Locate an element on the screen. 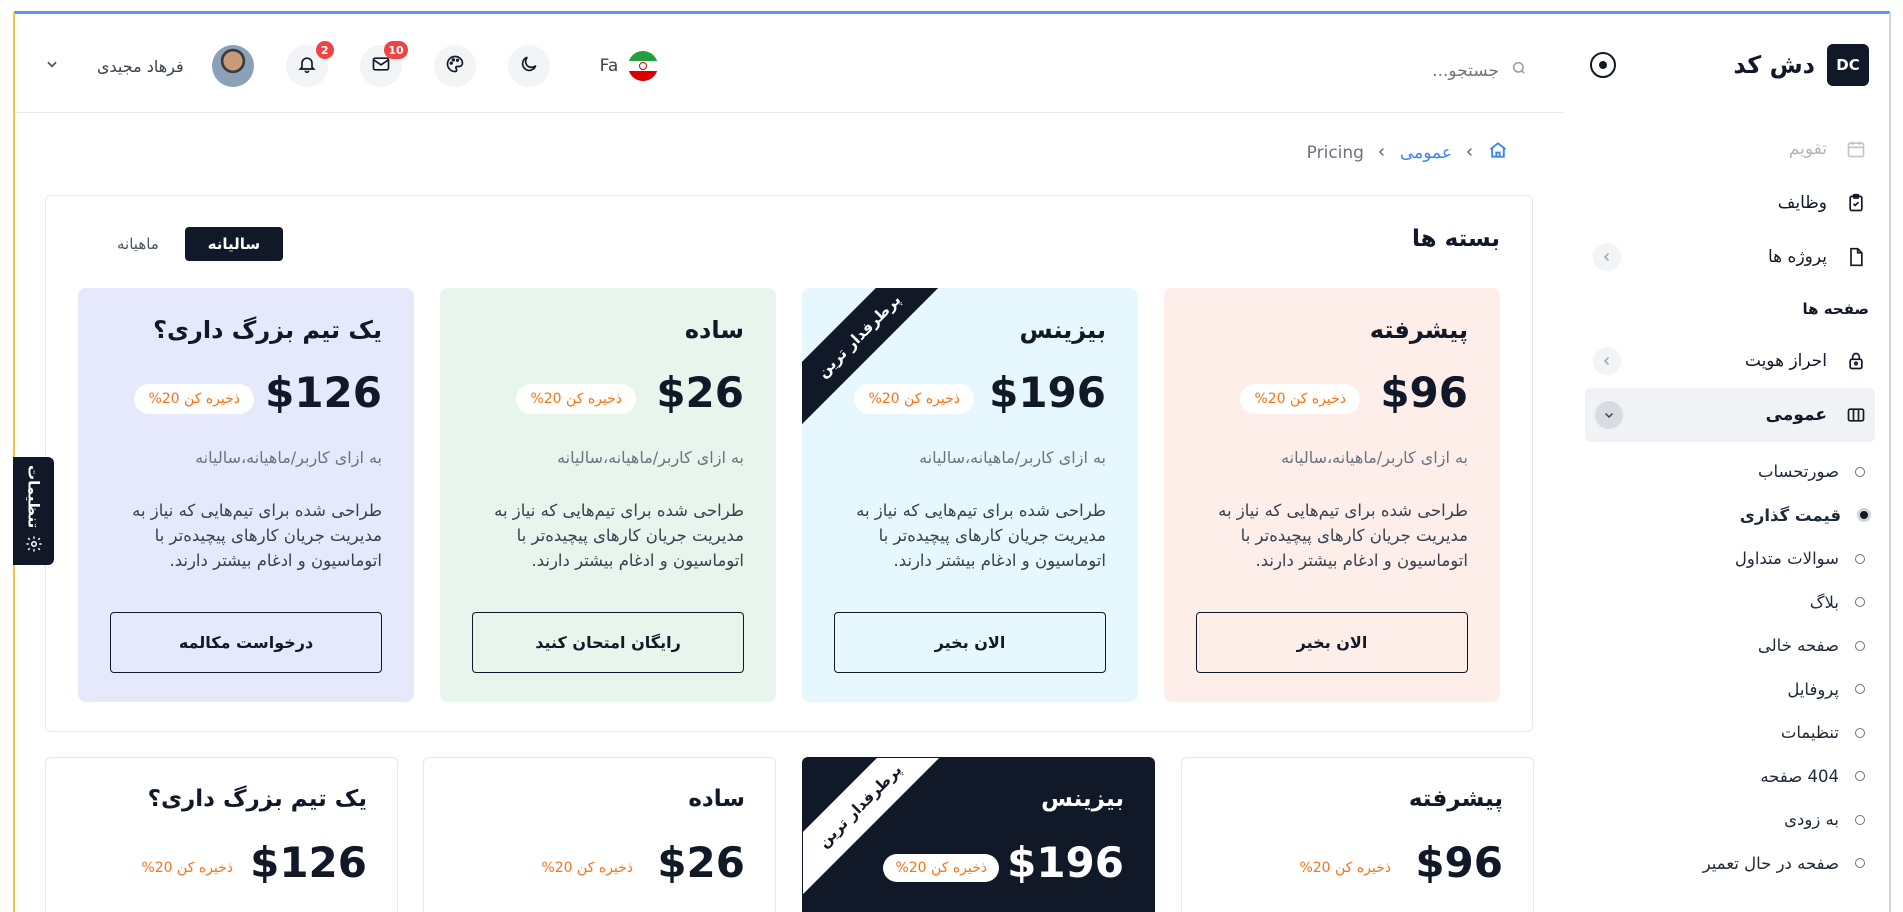  sidebar-collapse-toggle is located at coordinates (1603, 65).